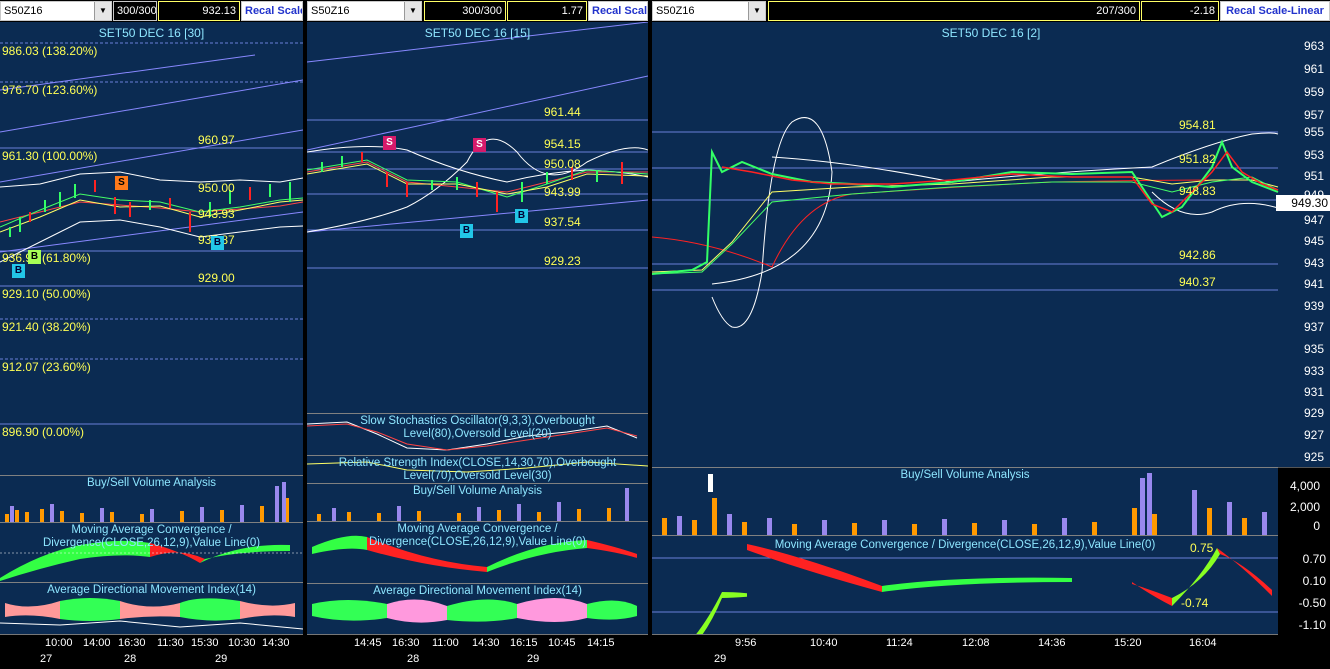 The width and height of the screenshot is (1330, 669). What do you see at coordinates (1313, 413) in the screenshot?
I see `y-axis-label: 929` at bounding box center [1313, 413].